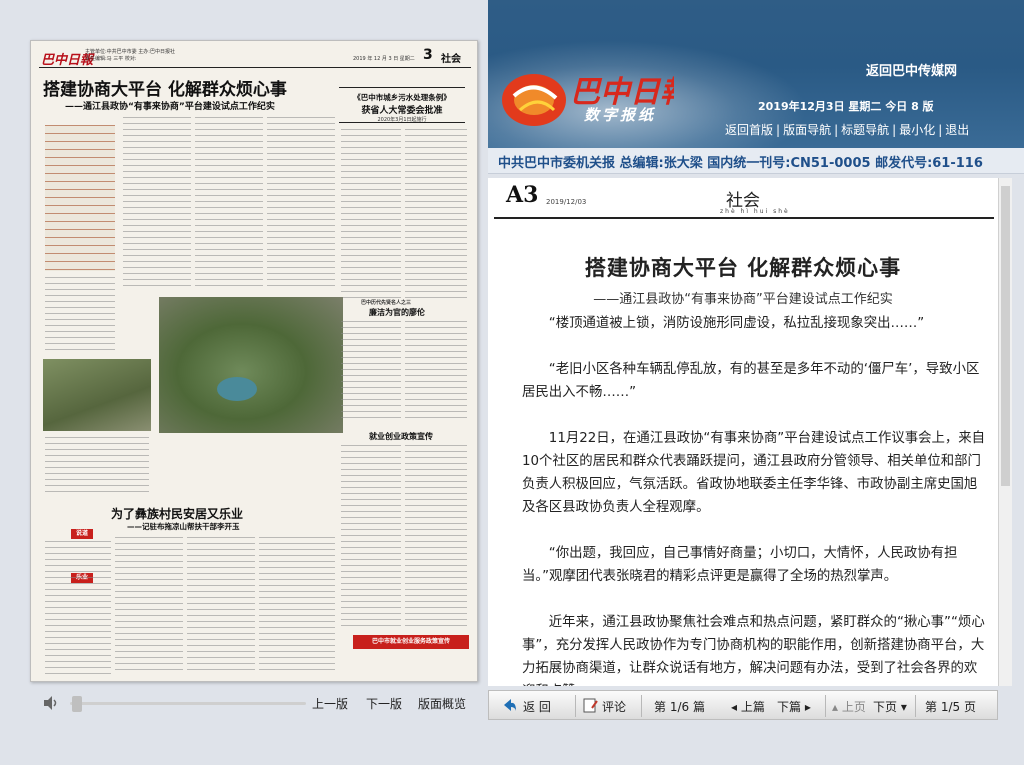 The height and width of the screenshot is (765, 1024). Describe the element at coordinates (734, 707) in the screenshot. I see `chevron-left-icon: ◂` at that location.